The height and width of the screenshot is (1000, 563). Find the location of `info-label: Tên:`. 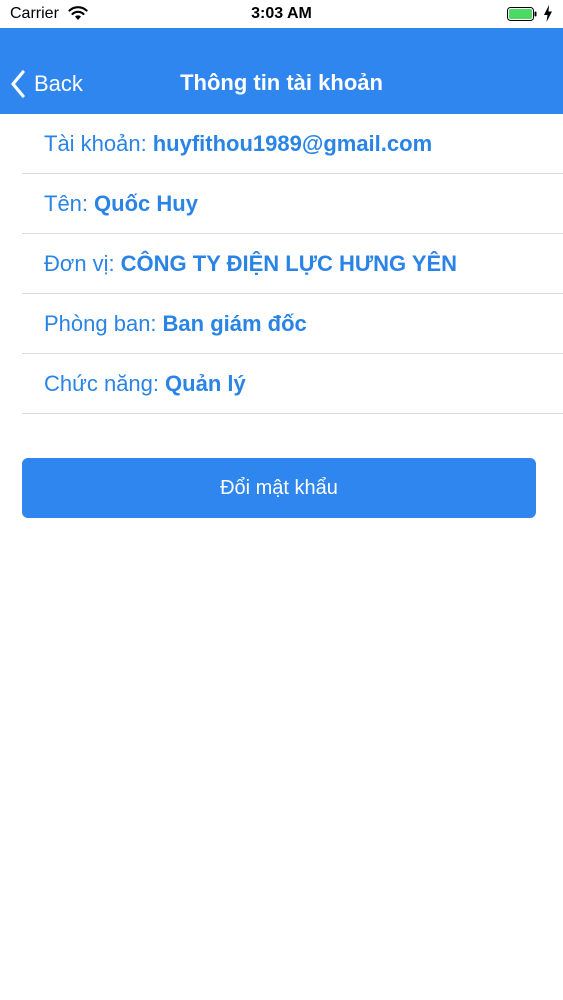

info-label: Tên: is located at coordinates (66, 203).